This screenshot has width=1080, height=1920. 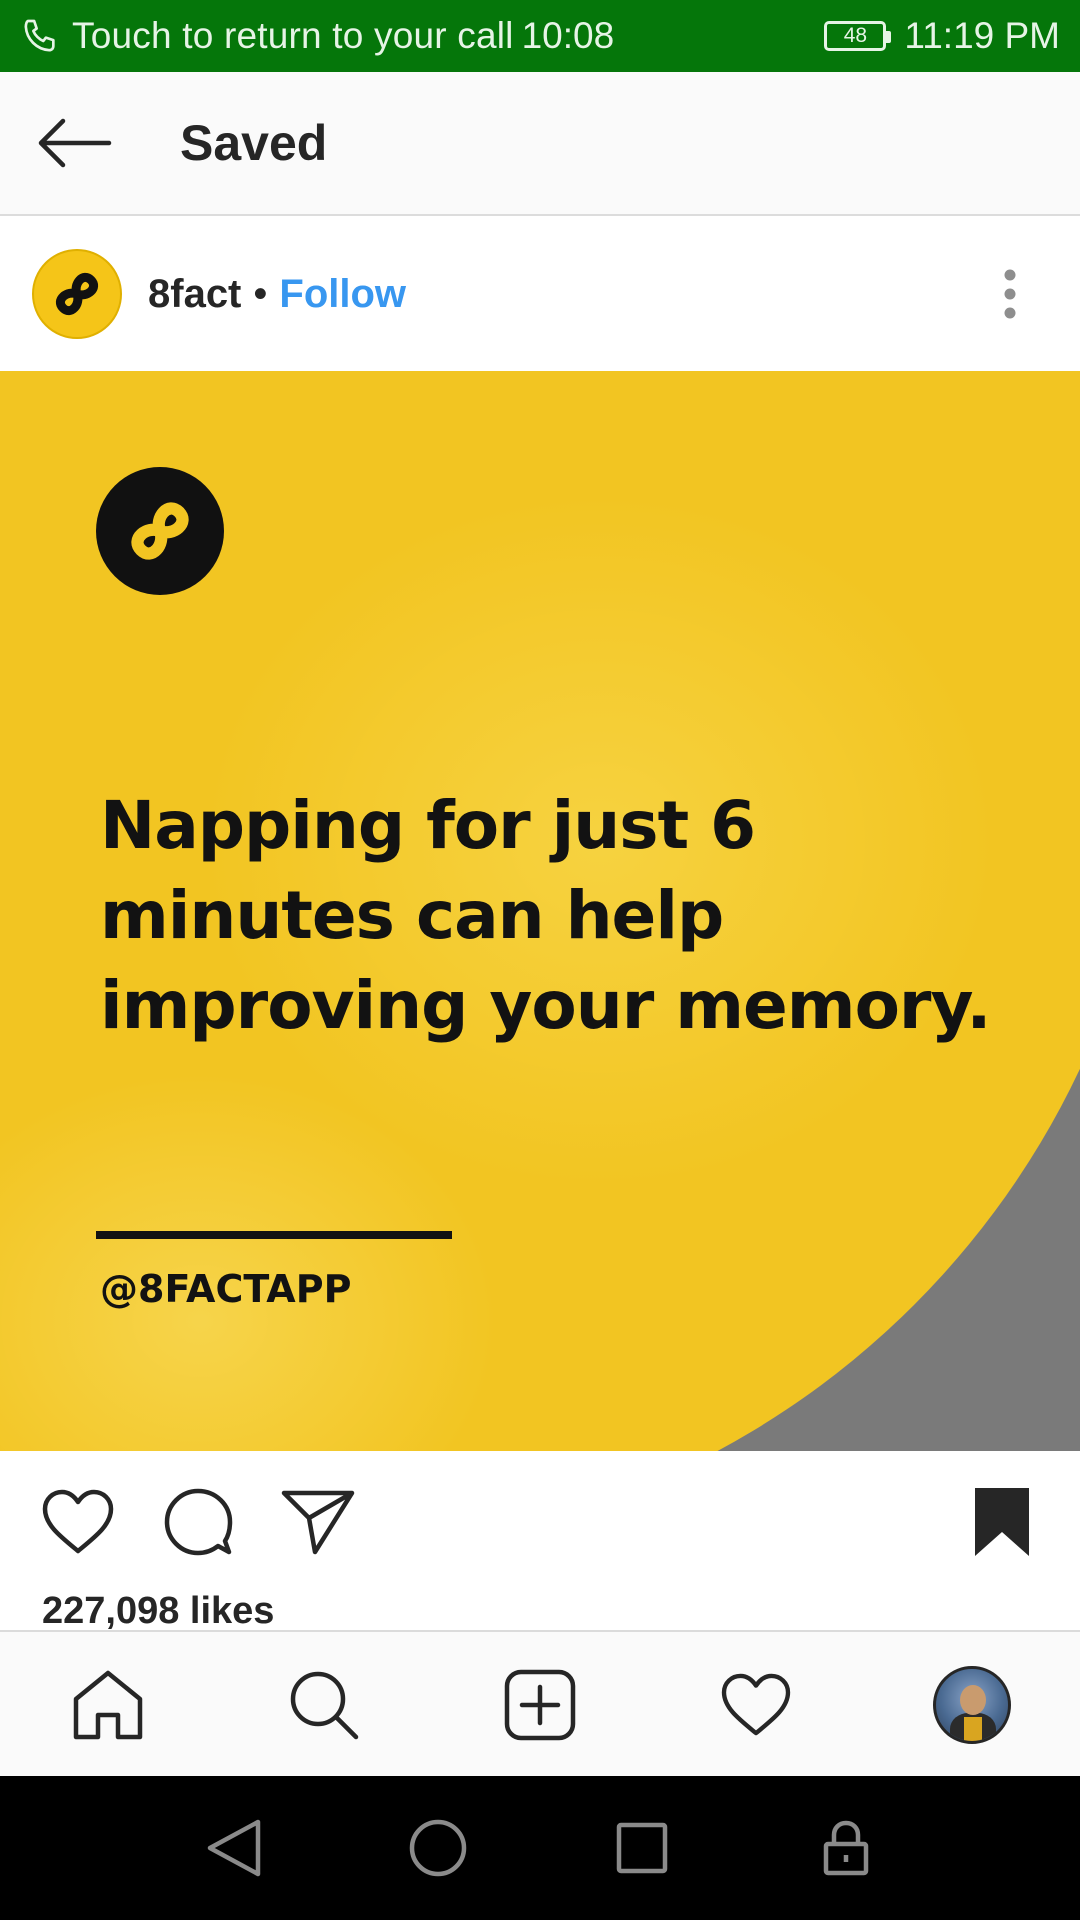 I want to click on battery-level: 48, so click(x=855, y=35).